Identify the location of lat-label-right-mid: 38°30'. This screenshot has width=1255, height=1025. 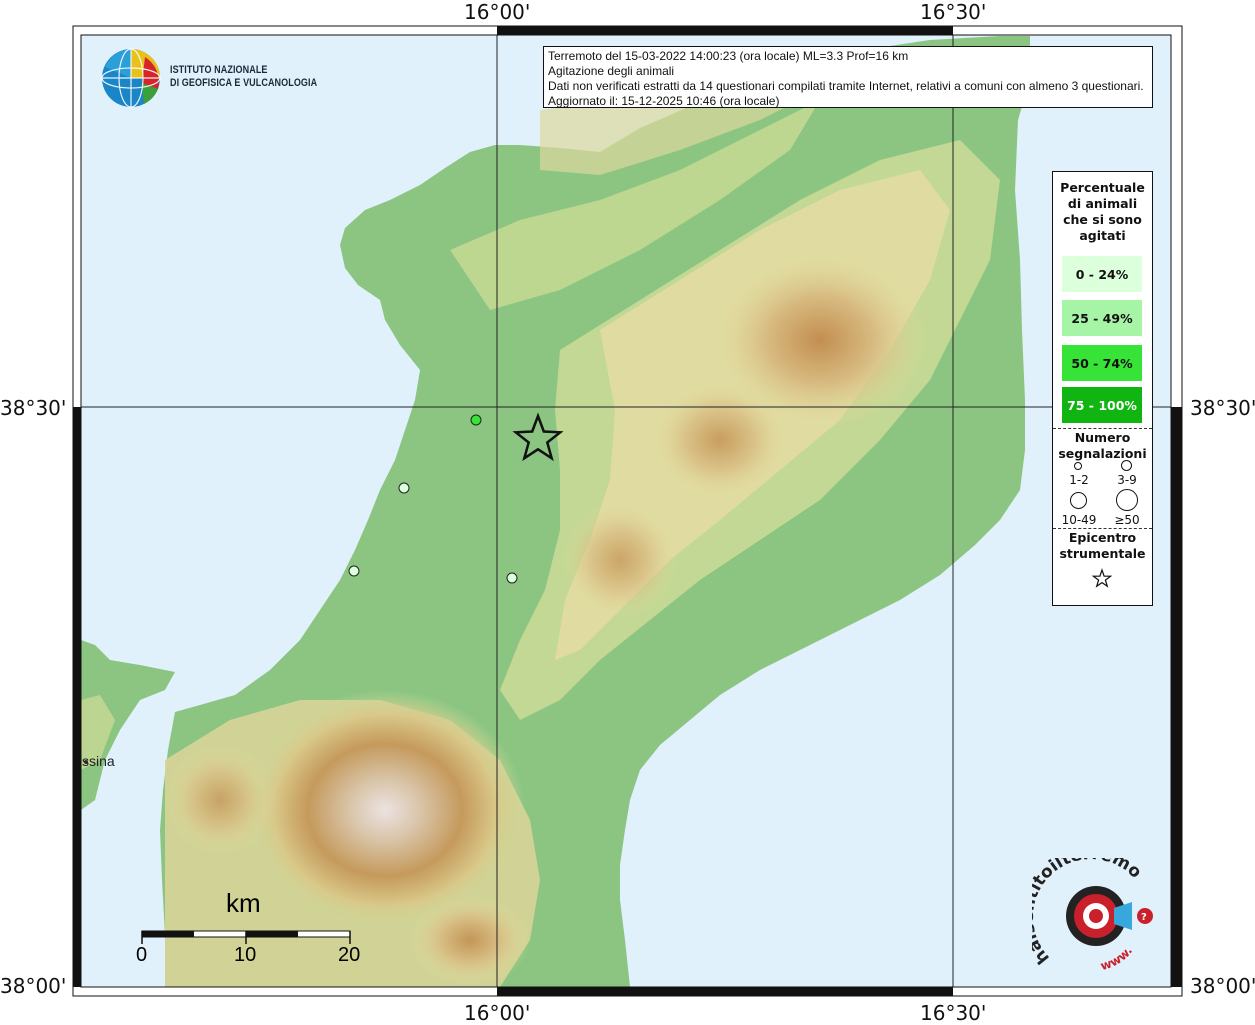
(1222, 408).